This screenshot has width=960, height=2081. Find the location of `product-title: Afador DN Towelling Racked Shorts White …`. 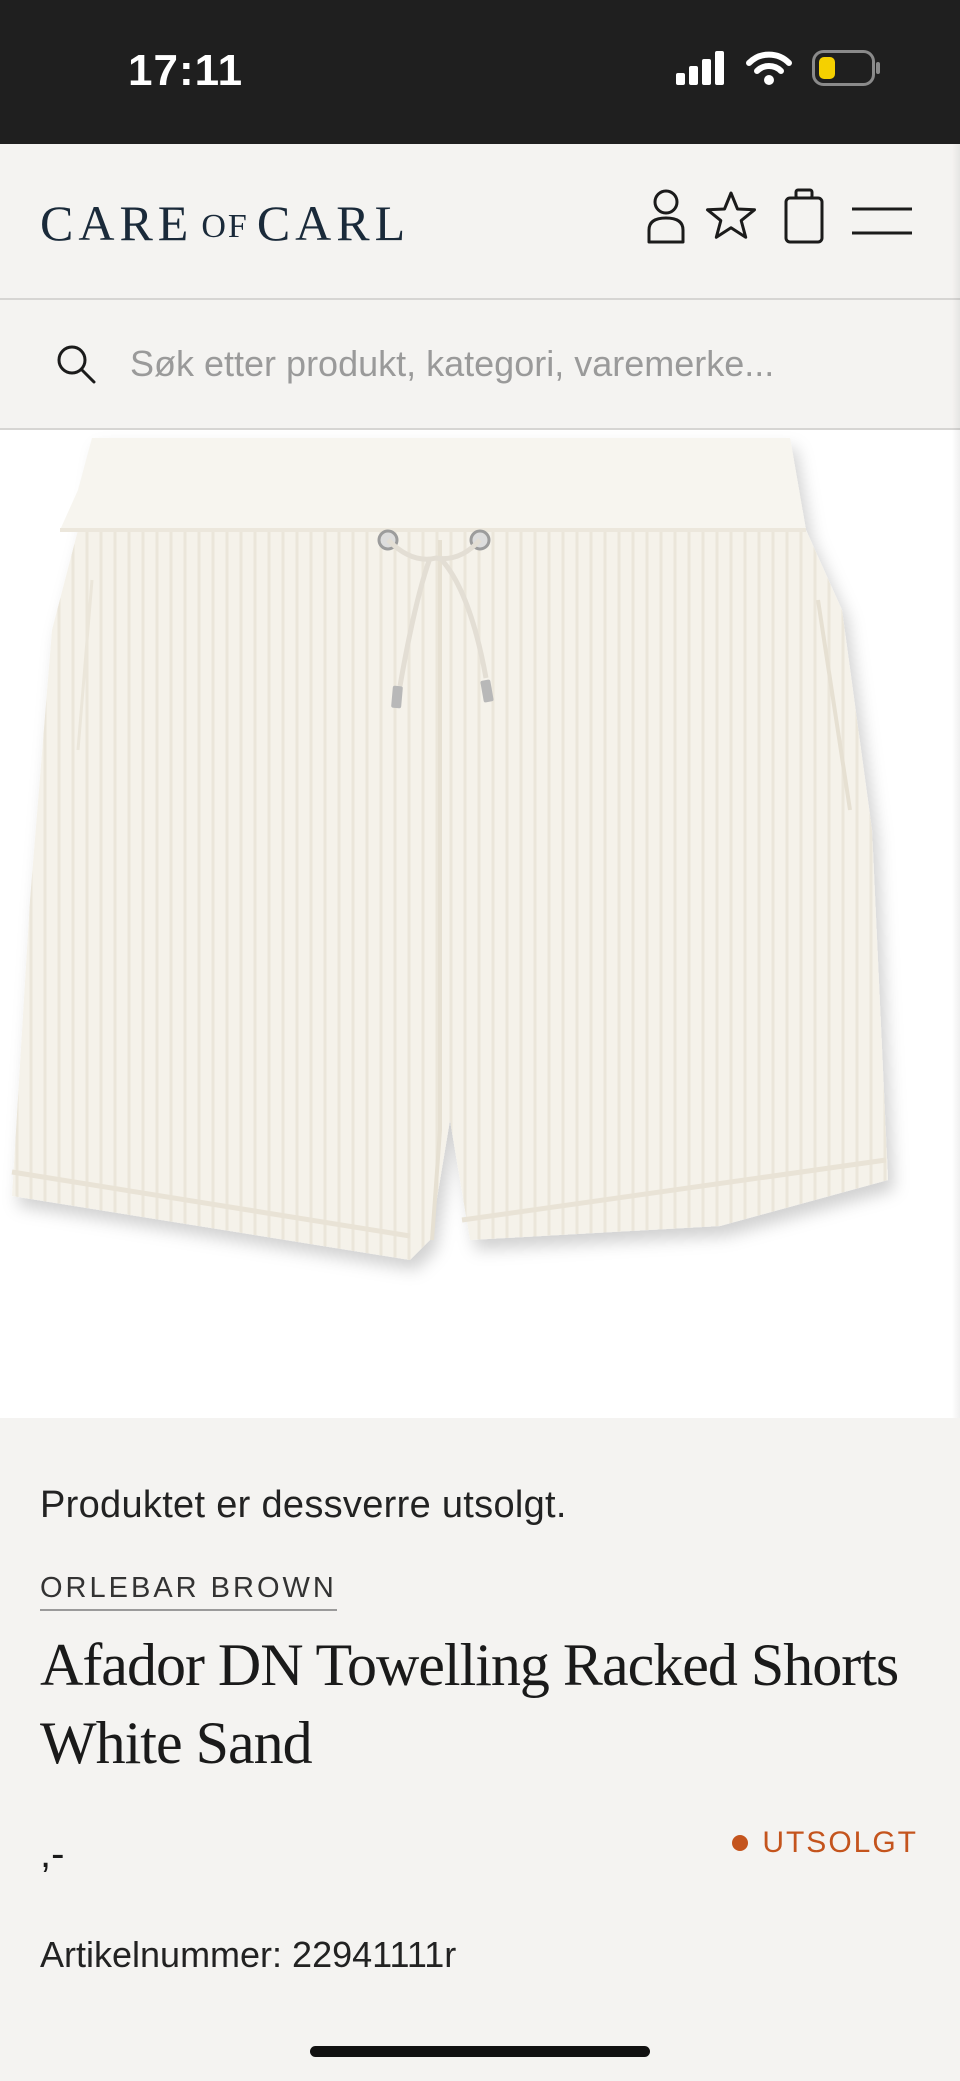

product-title: Afador DN Towelling Racked Shorts White … is located at coordinates (469, 1704).